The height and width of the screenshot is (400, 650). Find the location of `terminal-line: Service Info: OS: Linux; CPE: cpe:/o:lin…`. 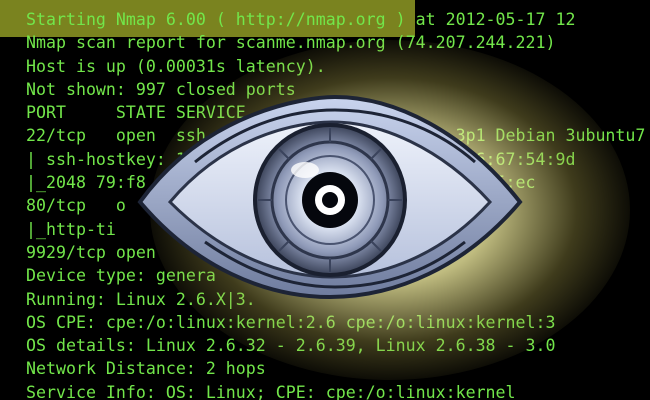

terminal-line: Service Info: OS: Linux; CPE: cpe:/o:lin… is located at coordinates (271, 391).